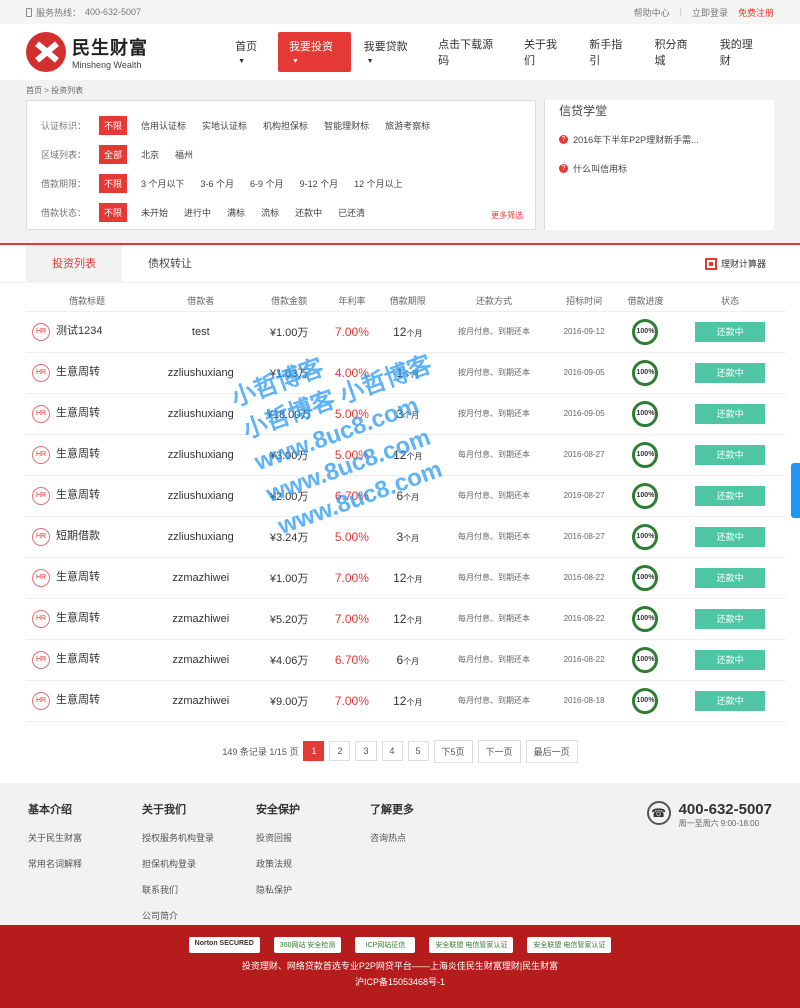 This screenshot has height=1008, width=800. Describe the element at coordinates (224, 945) in the screenshot. I see `norton-badge: Norton SECURED` at that location.